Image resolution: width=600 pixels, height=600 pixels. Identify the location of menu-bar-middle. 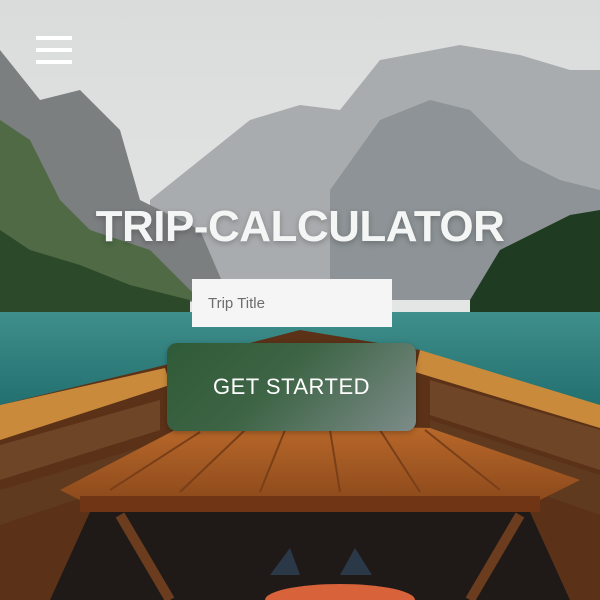
(54, 50).